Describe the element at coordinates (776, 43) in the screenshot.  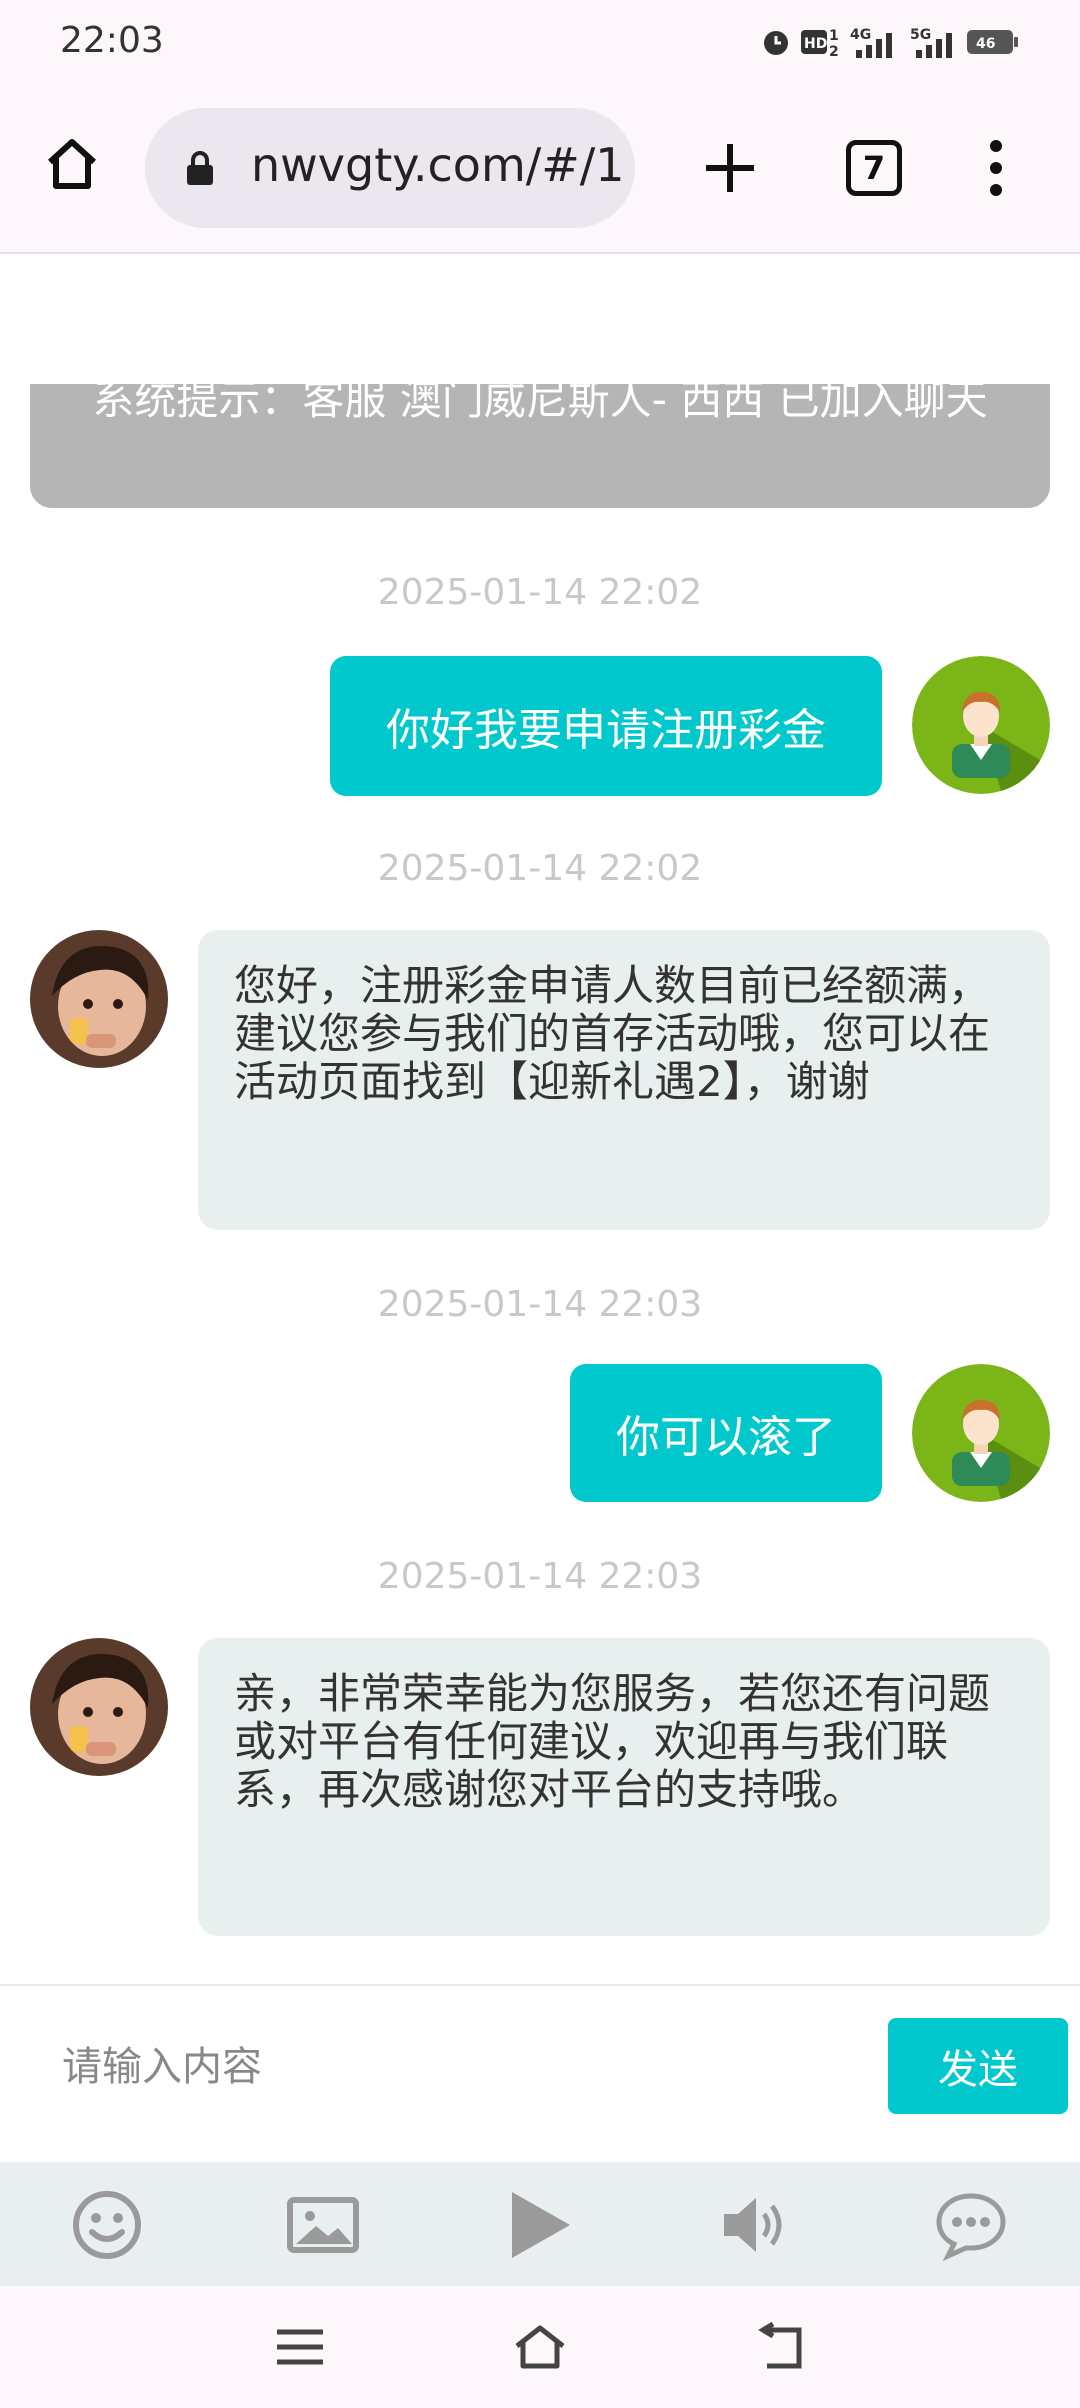
I see `alarm-icon` at that location.